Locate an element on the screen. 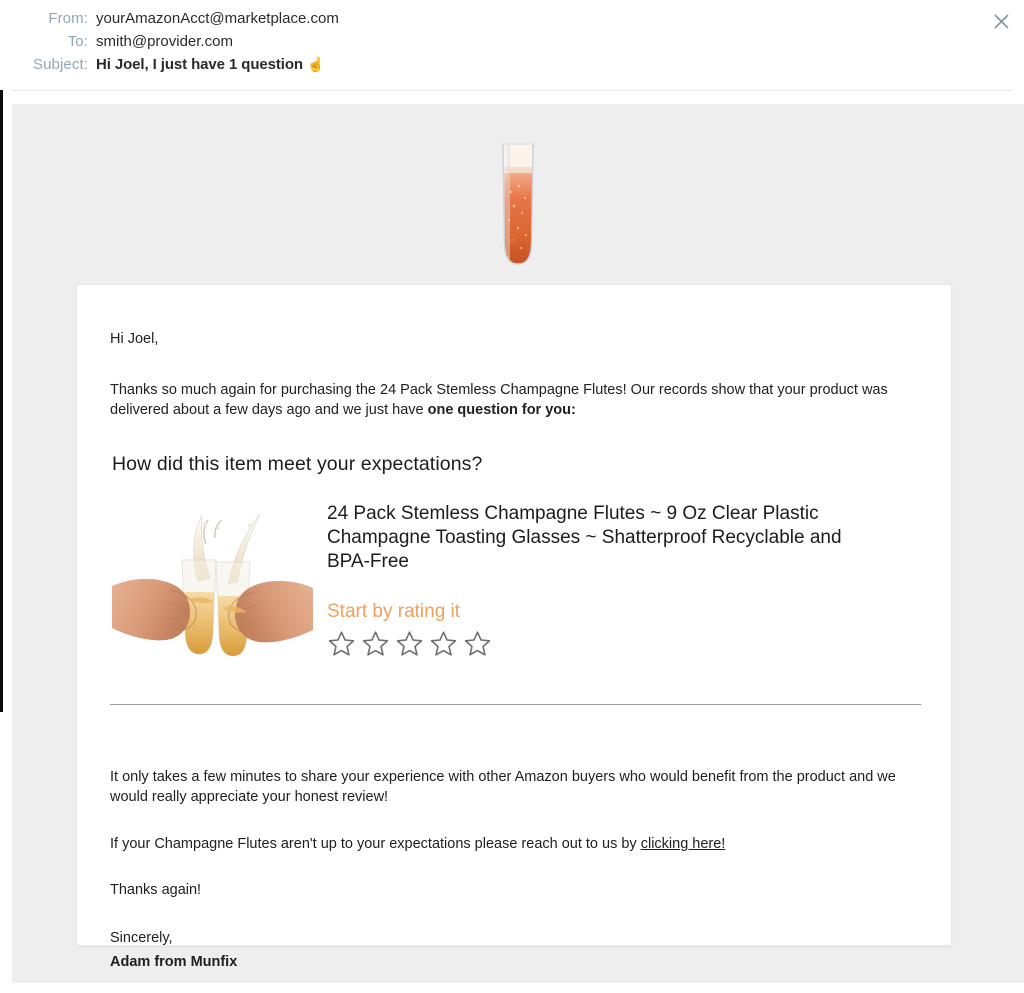 The width and height of the screenshot is (1024, 993). champagne-toast-product-image is located at coordinates (212, 588).